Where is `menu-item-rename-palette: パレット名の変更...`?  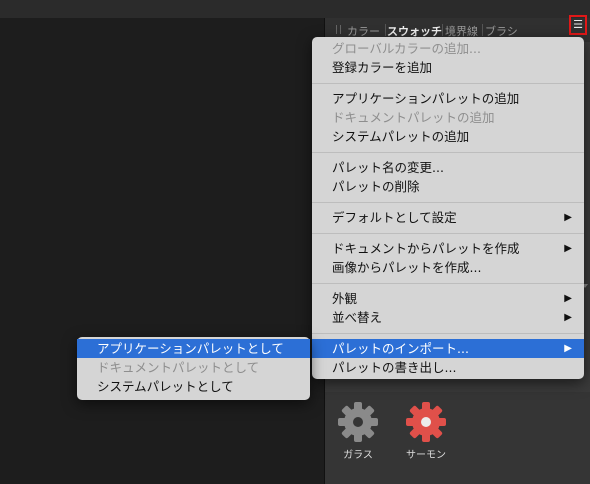
menu-item-rename-palette: パレット名の変更... is located at coordinates (448, 167).